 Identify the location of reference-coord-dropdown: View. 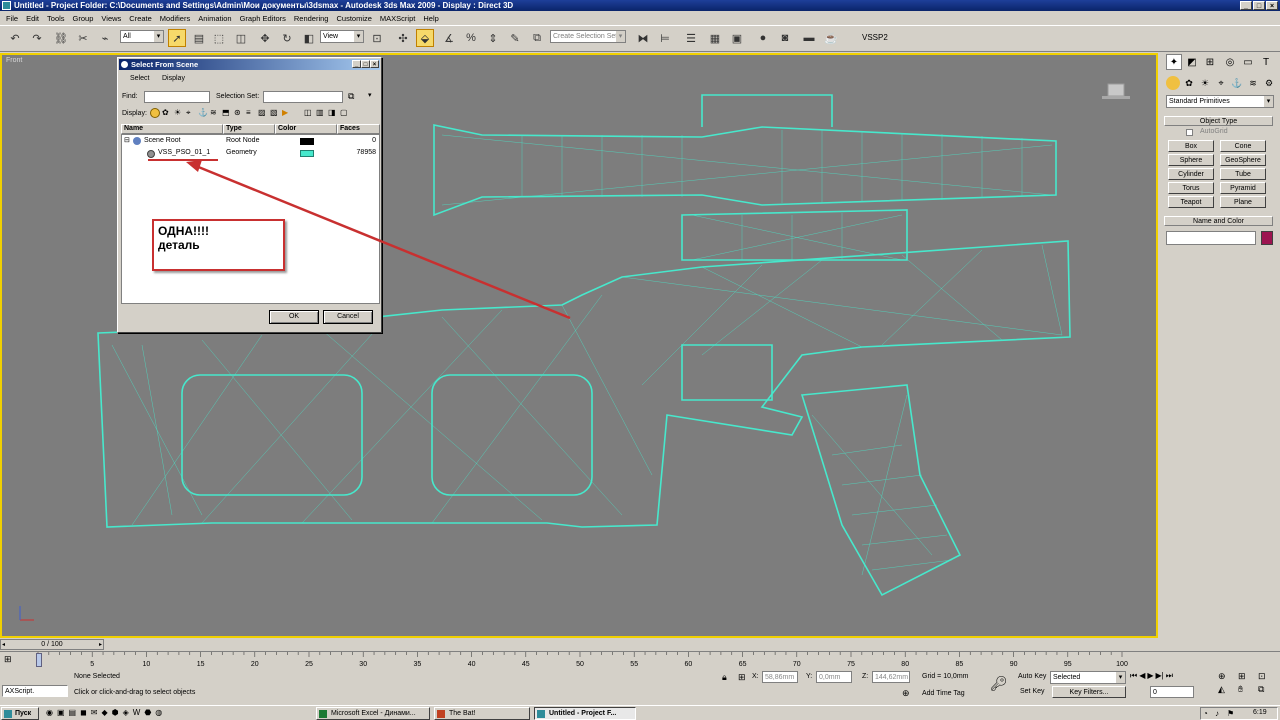
(342, 36).